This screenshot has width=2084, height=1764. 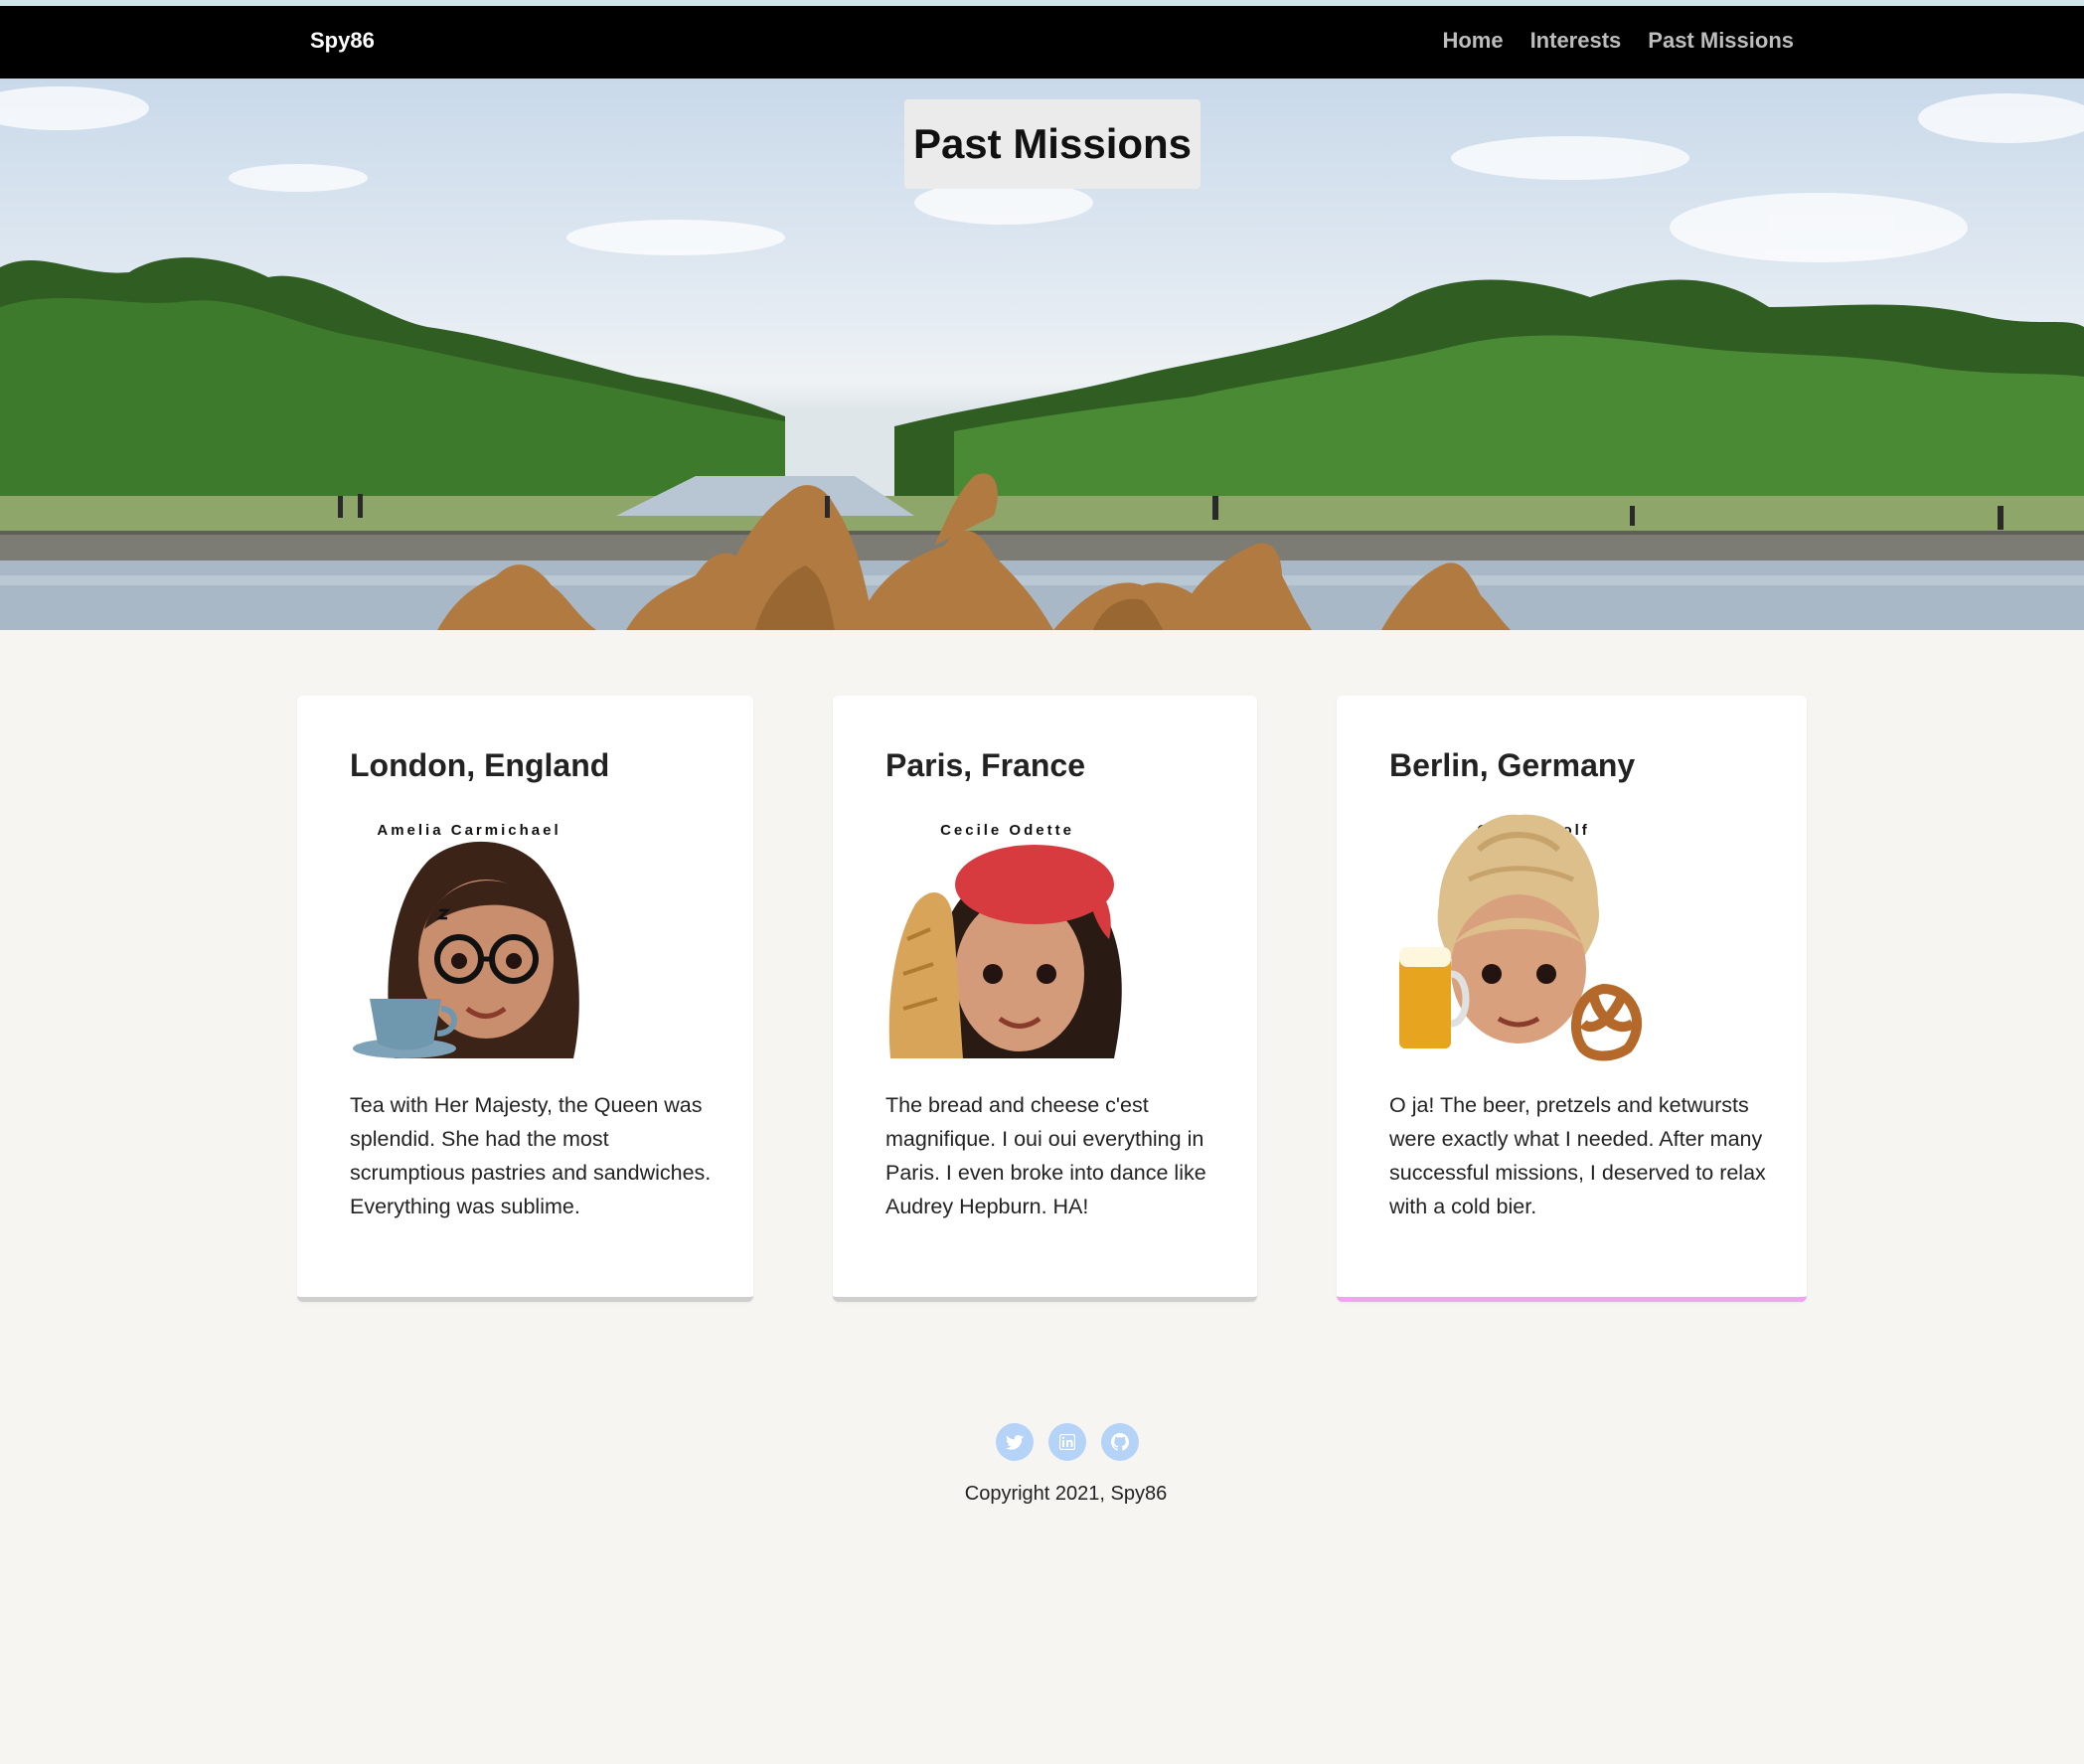 What do you see at coordinates (1576, 41) in the screenshot?
I see `nav-link-interests: Interests` at bounding box center [1576, 41].